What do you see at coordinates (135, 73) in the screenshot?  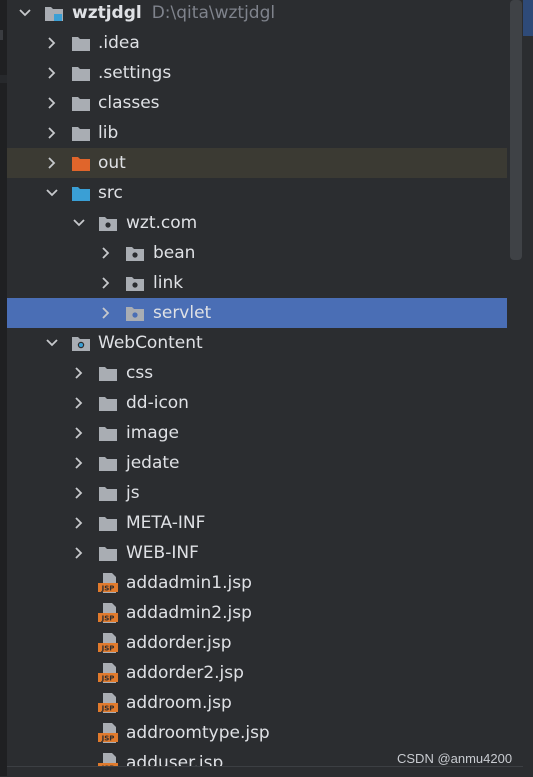 I see `tree-item-label: .settings` at bounding box center [135, 73].